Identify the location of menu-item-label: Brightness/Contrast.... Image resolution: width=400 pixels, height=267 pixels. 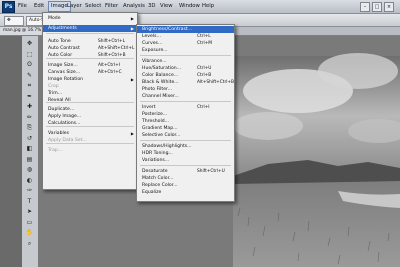
(167, 29).